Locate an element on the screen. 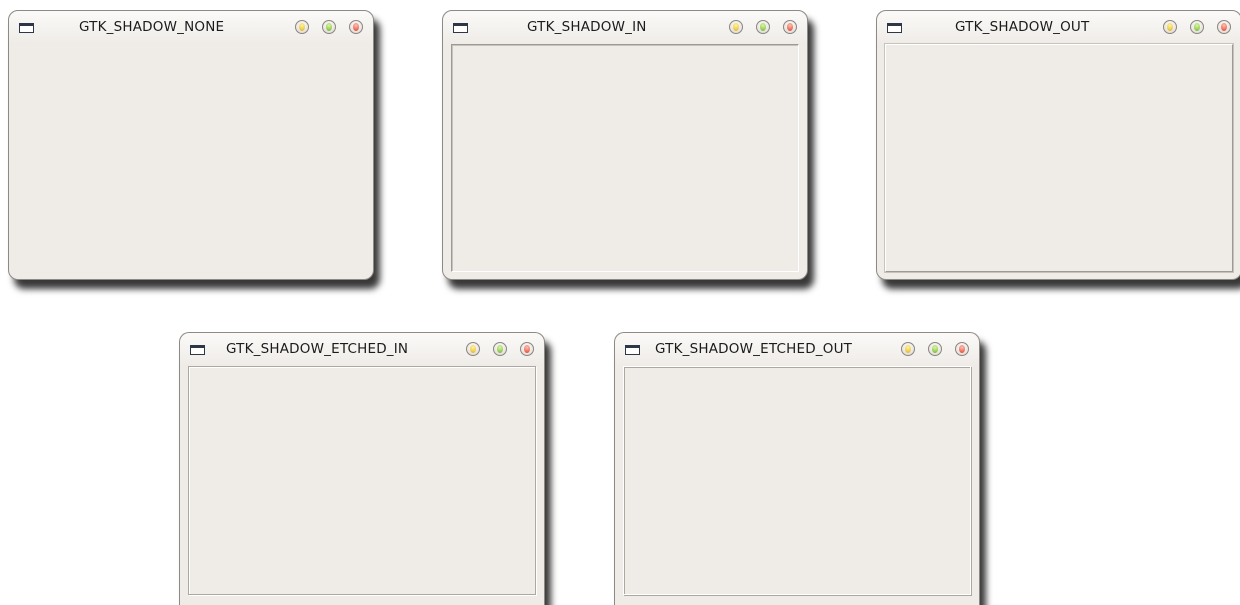 The width and height of the screenshot is (1240, 605). frame-shadow-in is located at coordinates (625, 158).